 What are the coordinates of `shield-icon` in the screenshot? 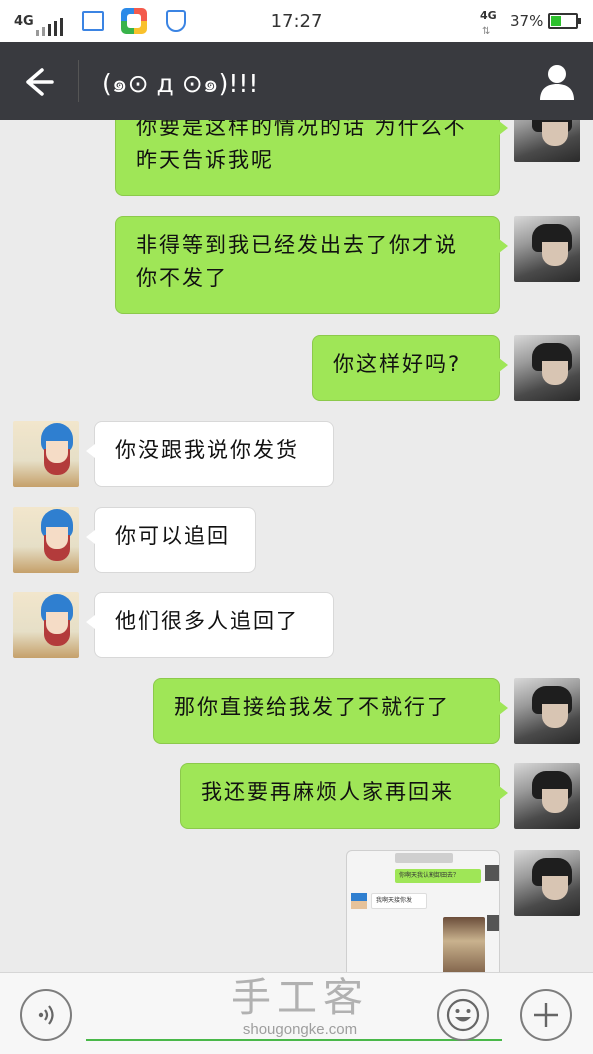 It's located at (176, 21).